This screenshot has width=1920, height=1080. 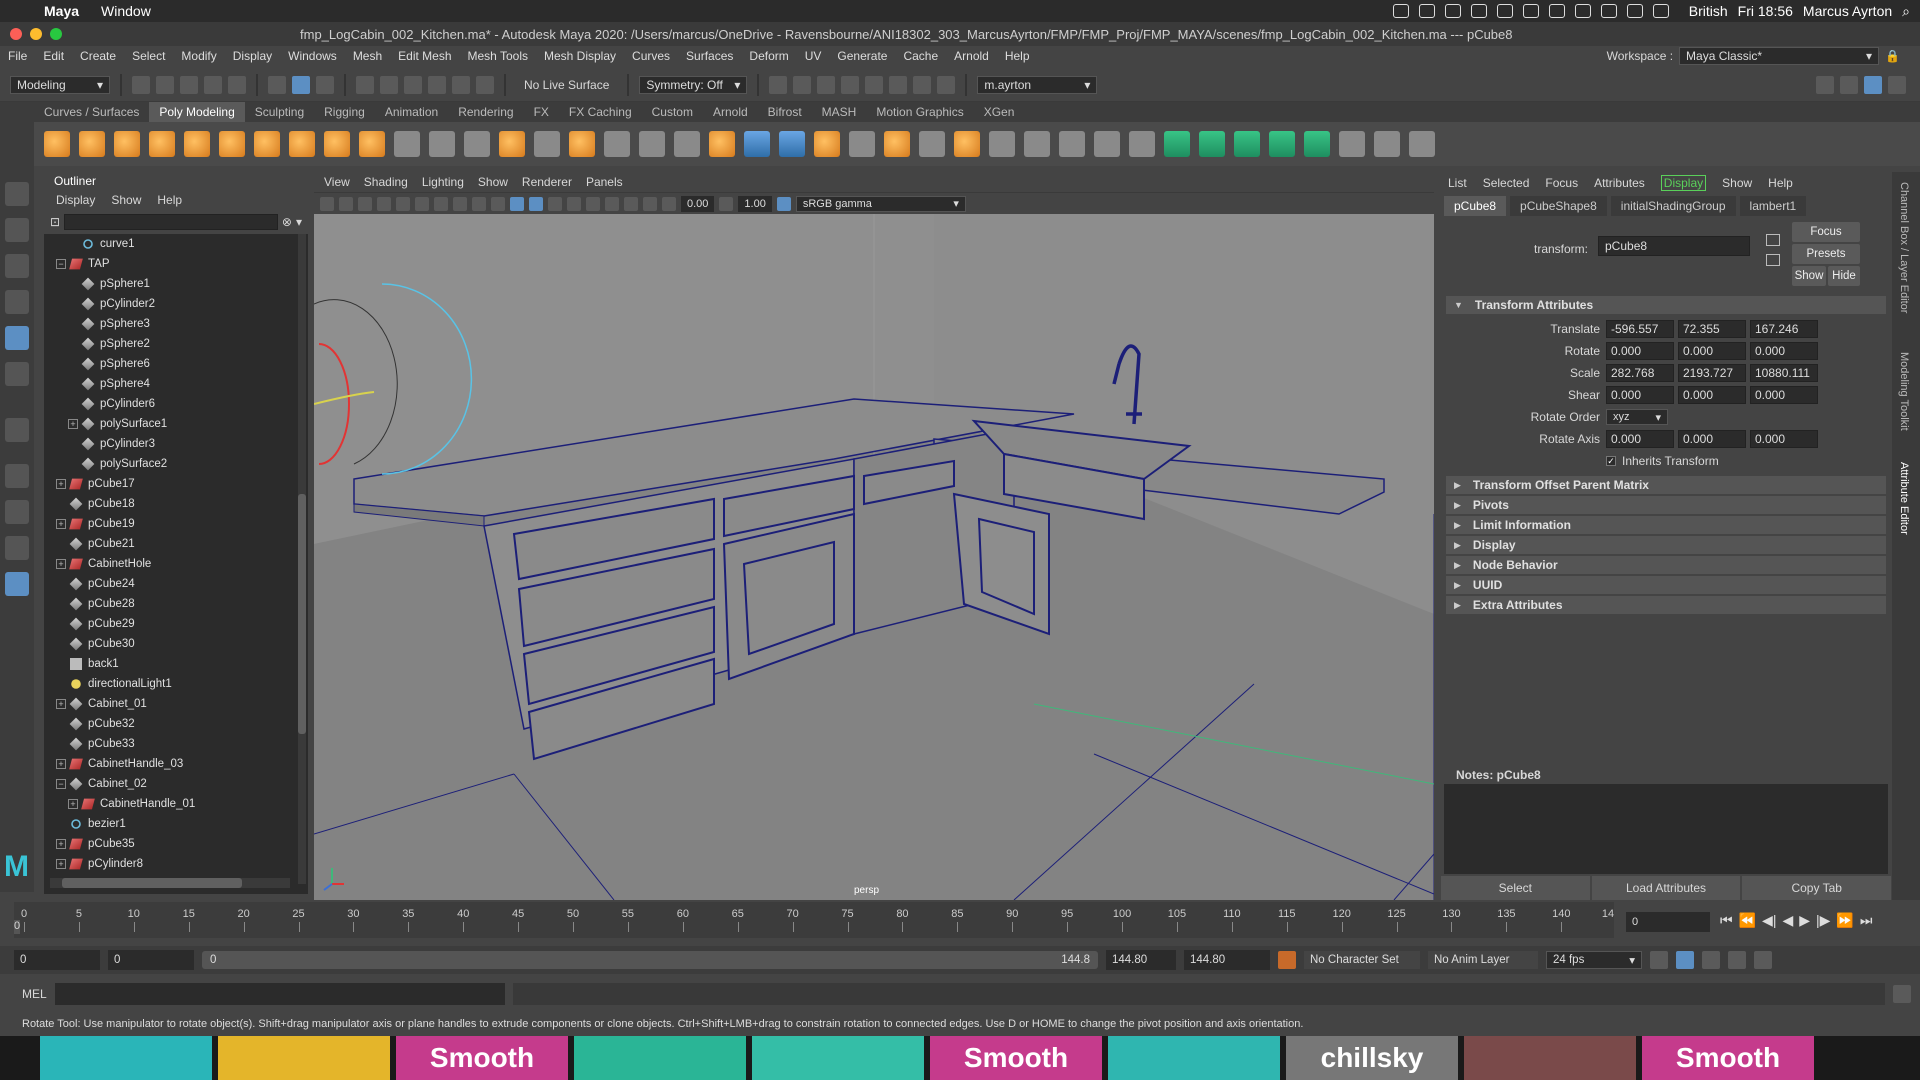 What do you see at coordinates (1769, 920) in the screenshot?
I see `step-back-frame-icon: ◀|` at bounding box center [1769, 920].